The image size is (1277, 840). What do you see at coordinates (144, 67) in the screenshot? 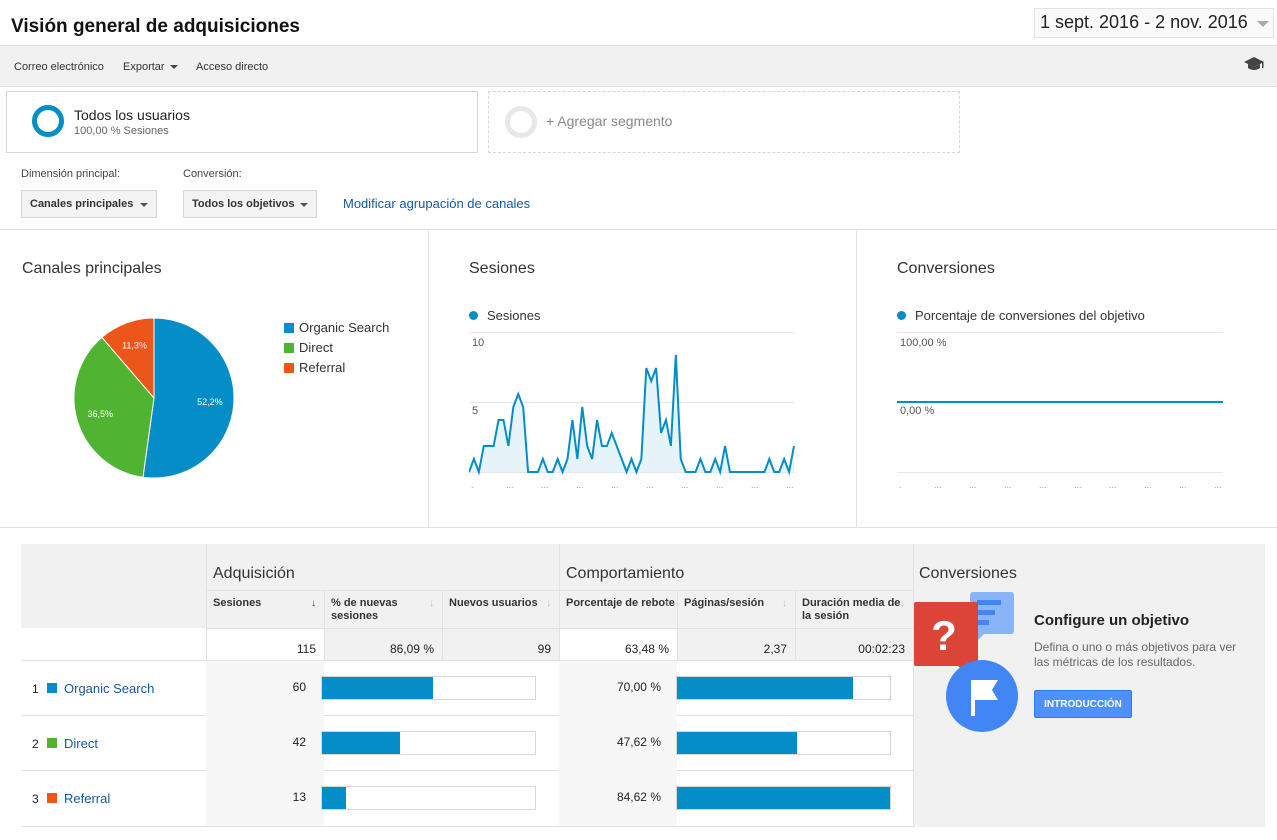
I see `export-label: Exportar` at bounding box center [144, 67].